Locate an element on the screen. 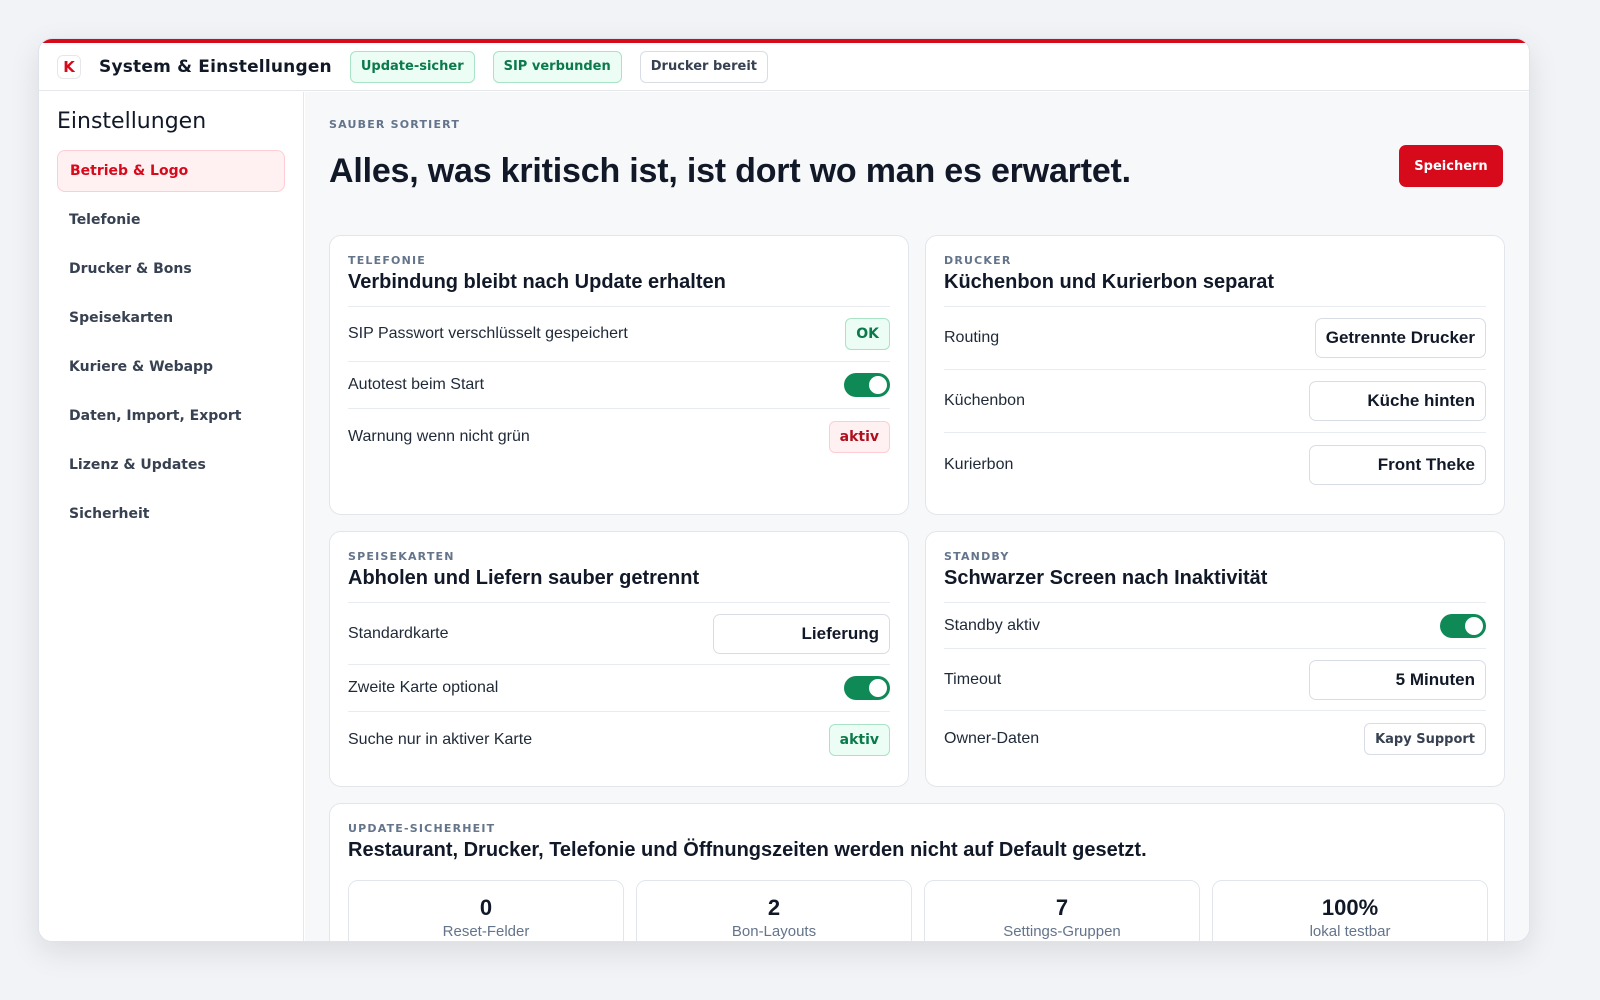  sidebar-item-speisekarten: Speisekarten is located at coordinates (171, 318).